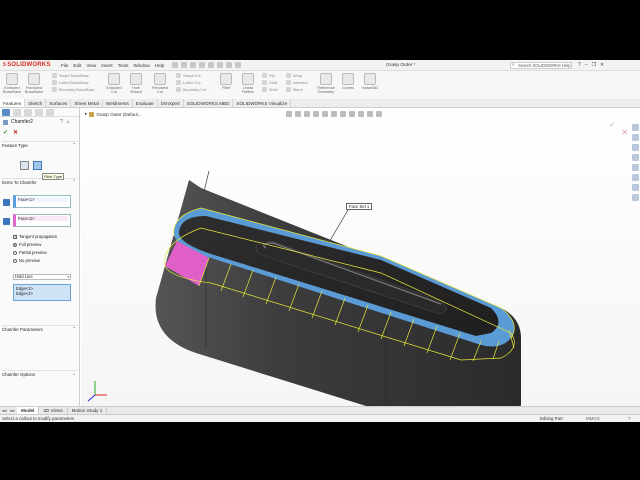 The height and width of the screenshot is (480, 640). I want to click on status-help-icon: ?, so click(629, 418).